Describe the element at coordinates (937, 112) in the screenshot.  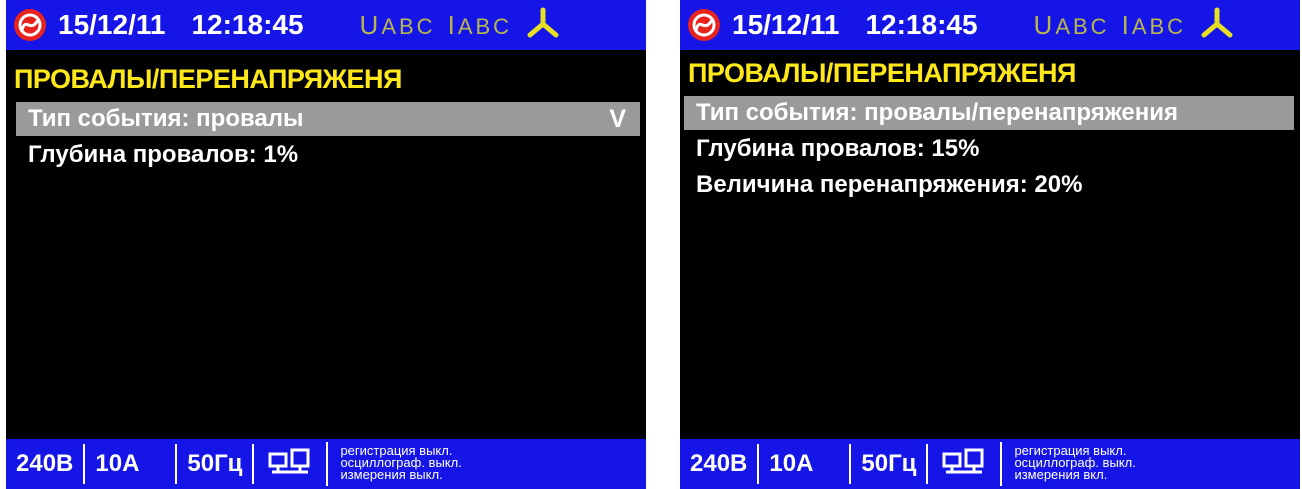
I see `menu-row-label: Тип события: провалы/перенапряжения` at that location.